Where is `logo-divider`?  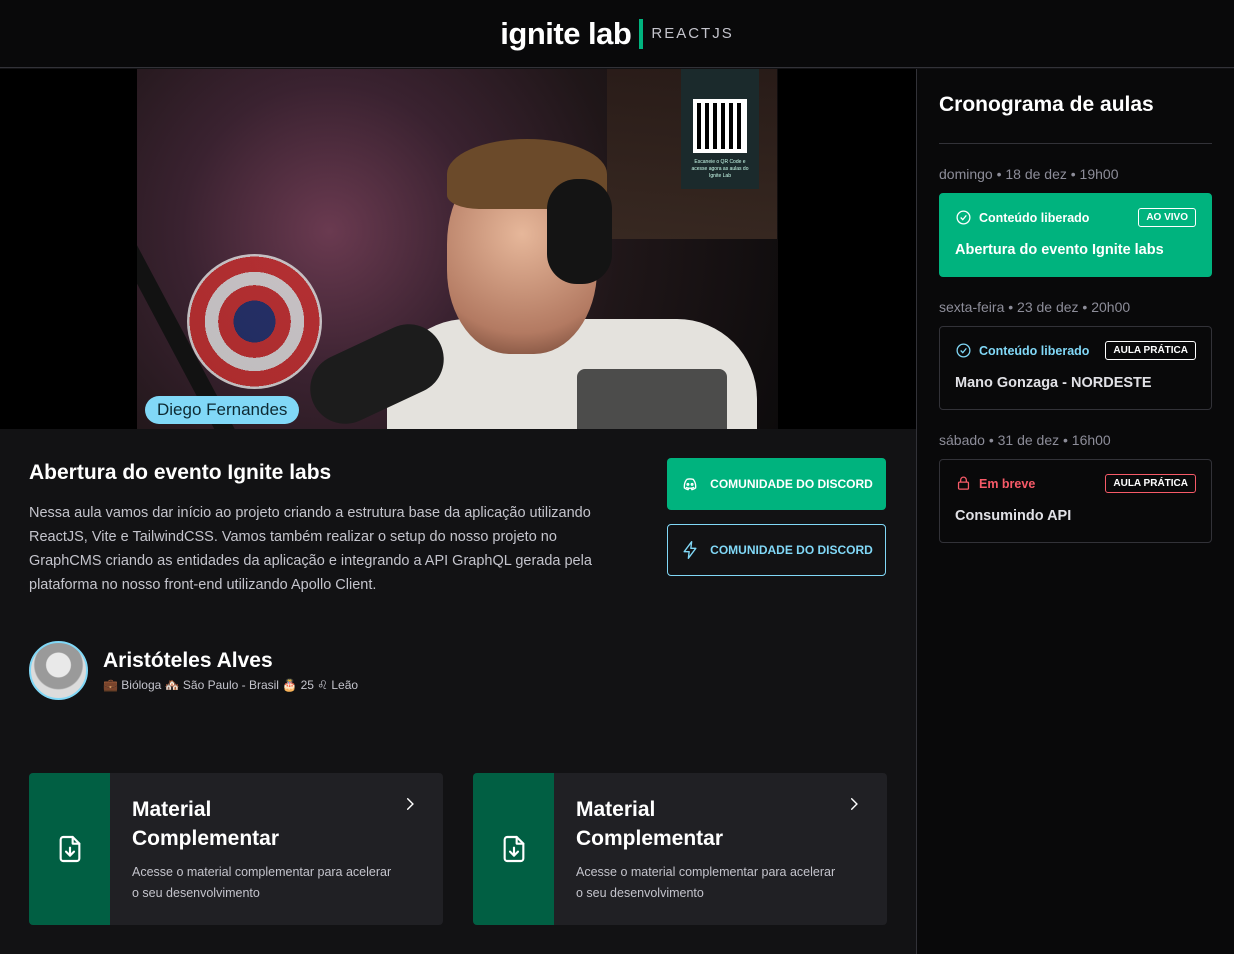 logo-divider is located at coordinates (641, 33).